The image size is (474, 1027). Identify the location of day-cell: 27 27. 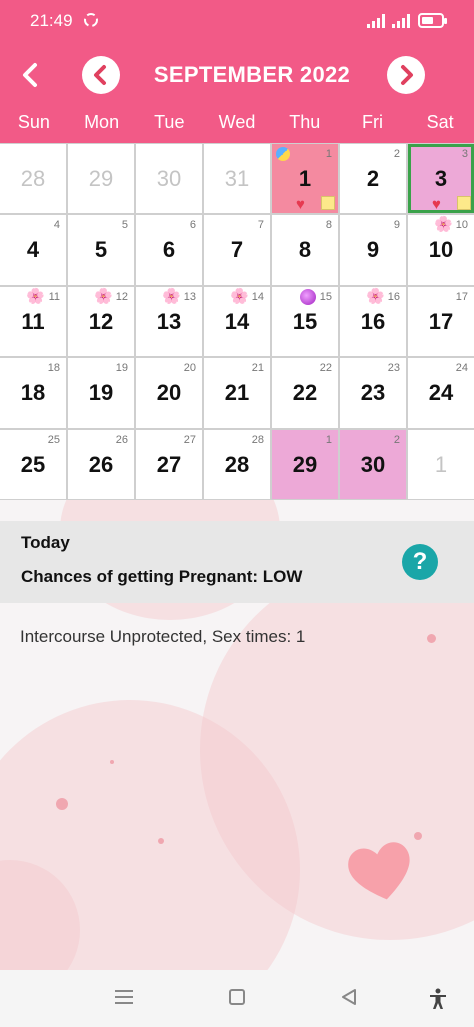
(169, 464).